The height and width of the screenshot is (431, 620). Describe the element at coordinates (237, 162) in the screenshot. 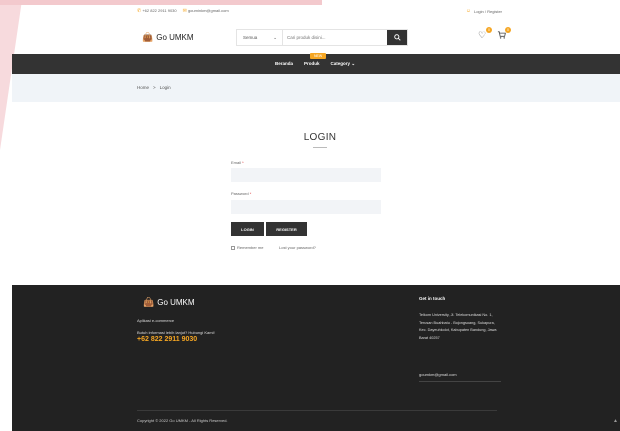

I see `email-label: Email *` at that location.